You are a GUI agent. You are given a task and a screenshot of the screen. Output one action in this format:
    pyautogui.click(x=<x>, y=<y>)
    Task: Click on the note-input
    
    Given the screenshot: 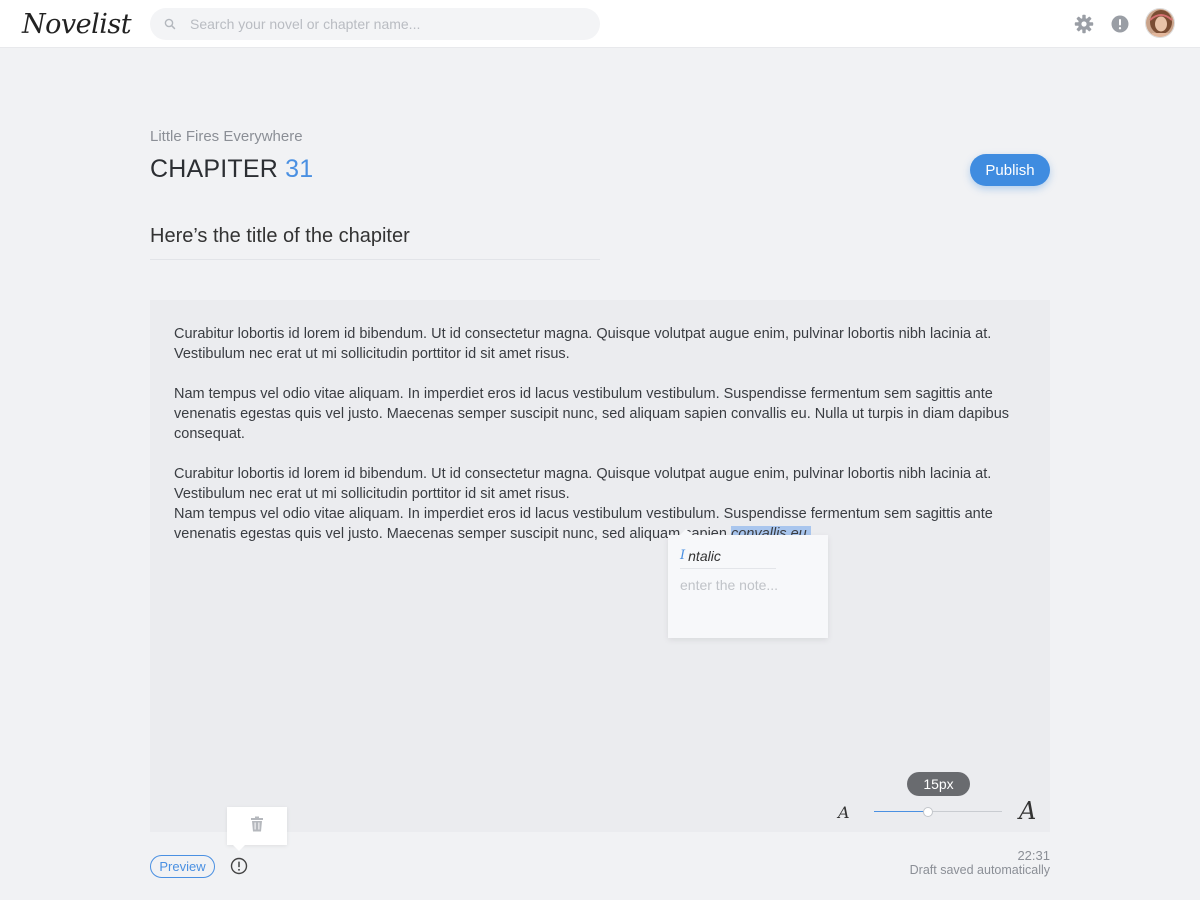 What is the action you would take?
    pyautogui.click(x=748, y=585)
    